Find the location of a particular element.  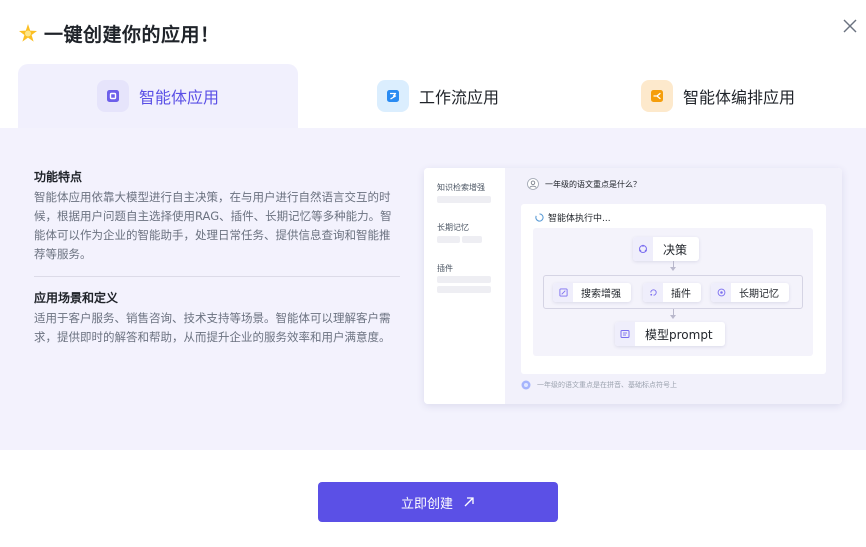

orchestration-app-icon is located at coordinates (656, 96).